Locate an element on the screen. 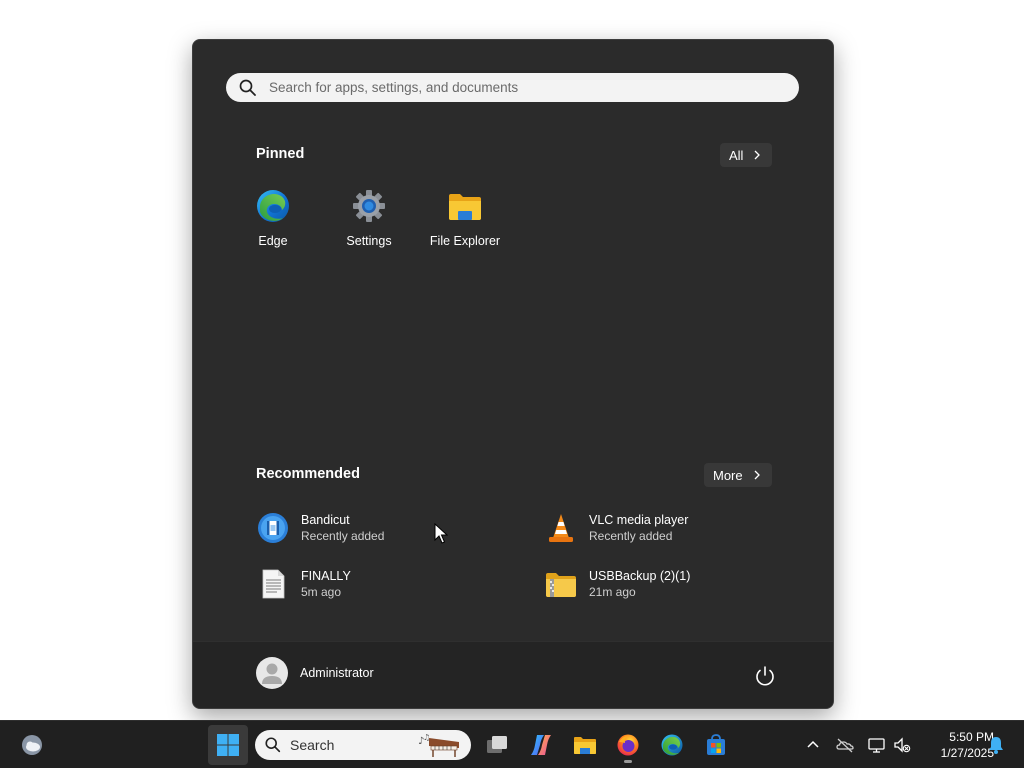  recommended-item-title: FINALLY is located at coordinates (326, 576).